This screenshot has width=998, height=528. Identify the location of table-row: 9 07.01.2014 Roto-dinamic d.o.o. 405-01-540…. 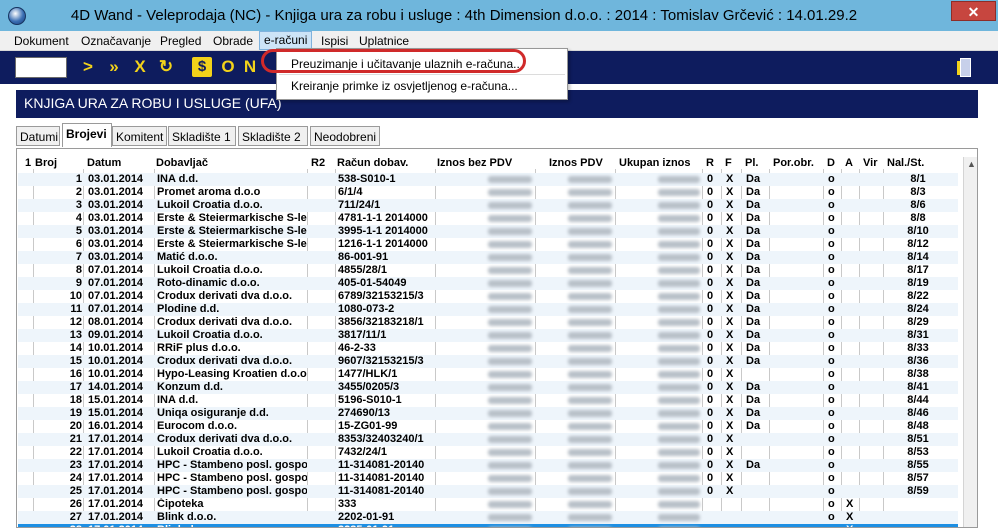
(488, 283).